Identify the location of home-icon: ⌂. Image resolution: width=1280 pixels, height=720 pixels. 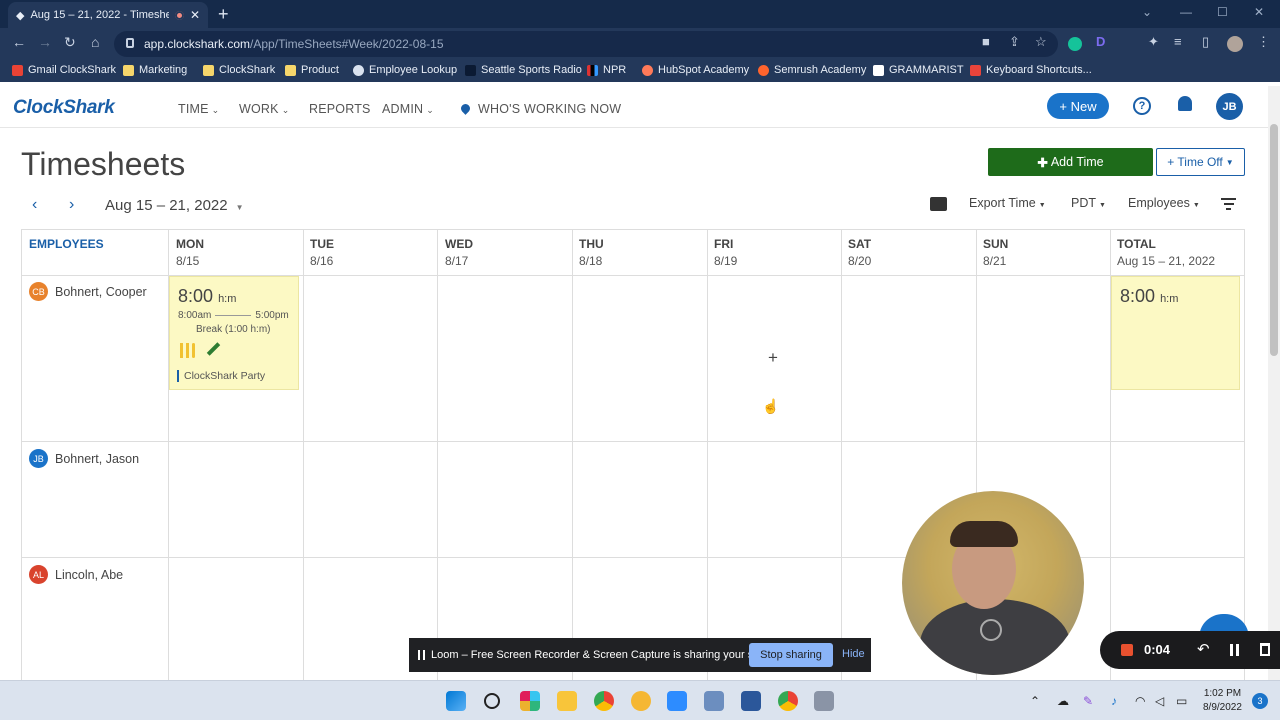
(95, 42).